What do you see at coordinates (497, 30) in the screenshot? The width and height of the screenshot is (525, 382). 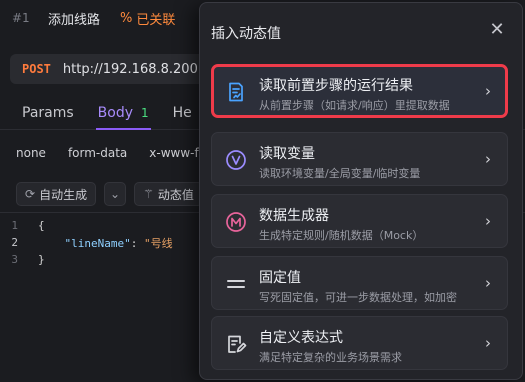 I see `close-icon: ✕` at bounding box center [497, 30].